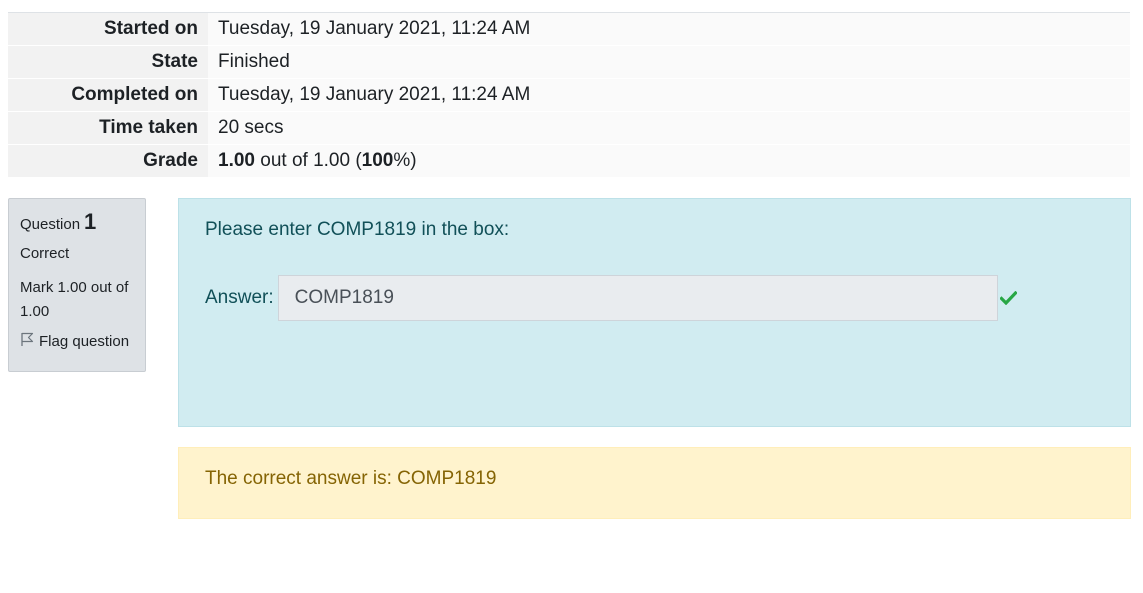 This screenshot has width=1143, height=593. I want to click on grade-out-of: out of 1.00 (, so click(308, 160).